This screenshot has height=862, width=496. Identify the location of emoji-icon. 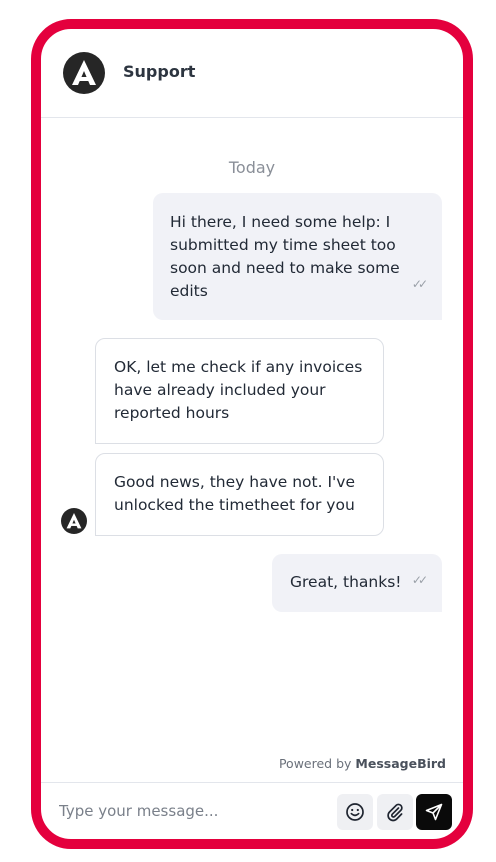
(355, 812).